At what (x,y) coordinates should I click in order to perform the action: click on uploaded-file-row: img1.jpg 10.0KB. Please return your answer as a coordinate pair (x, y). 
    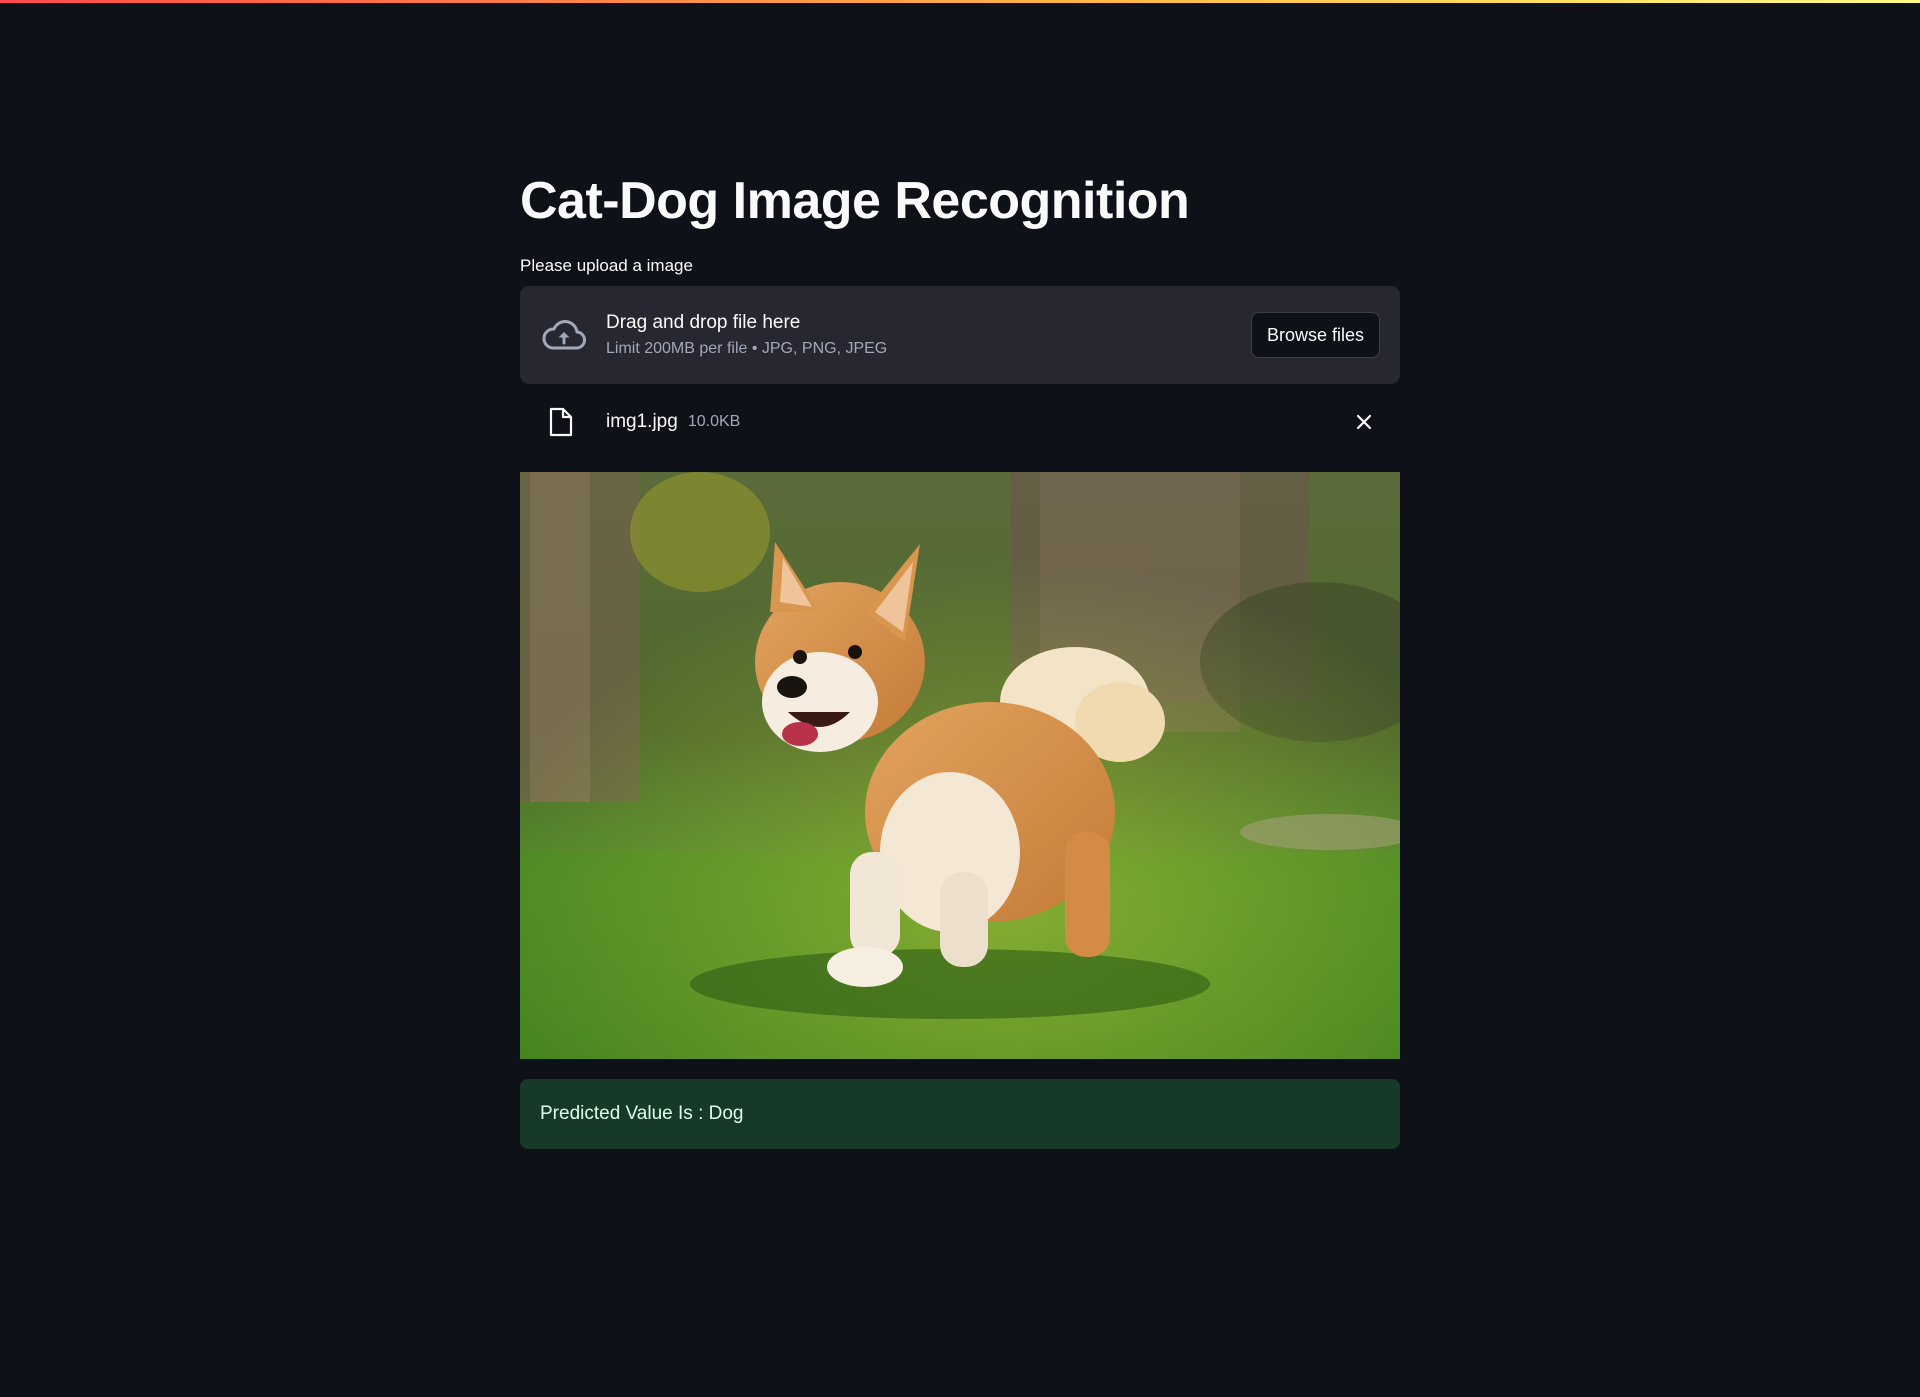
    Looking at the image, I should click on (960, 422).